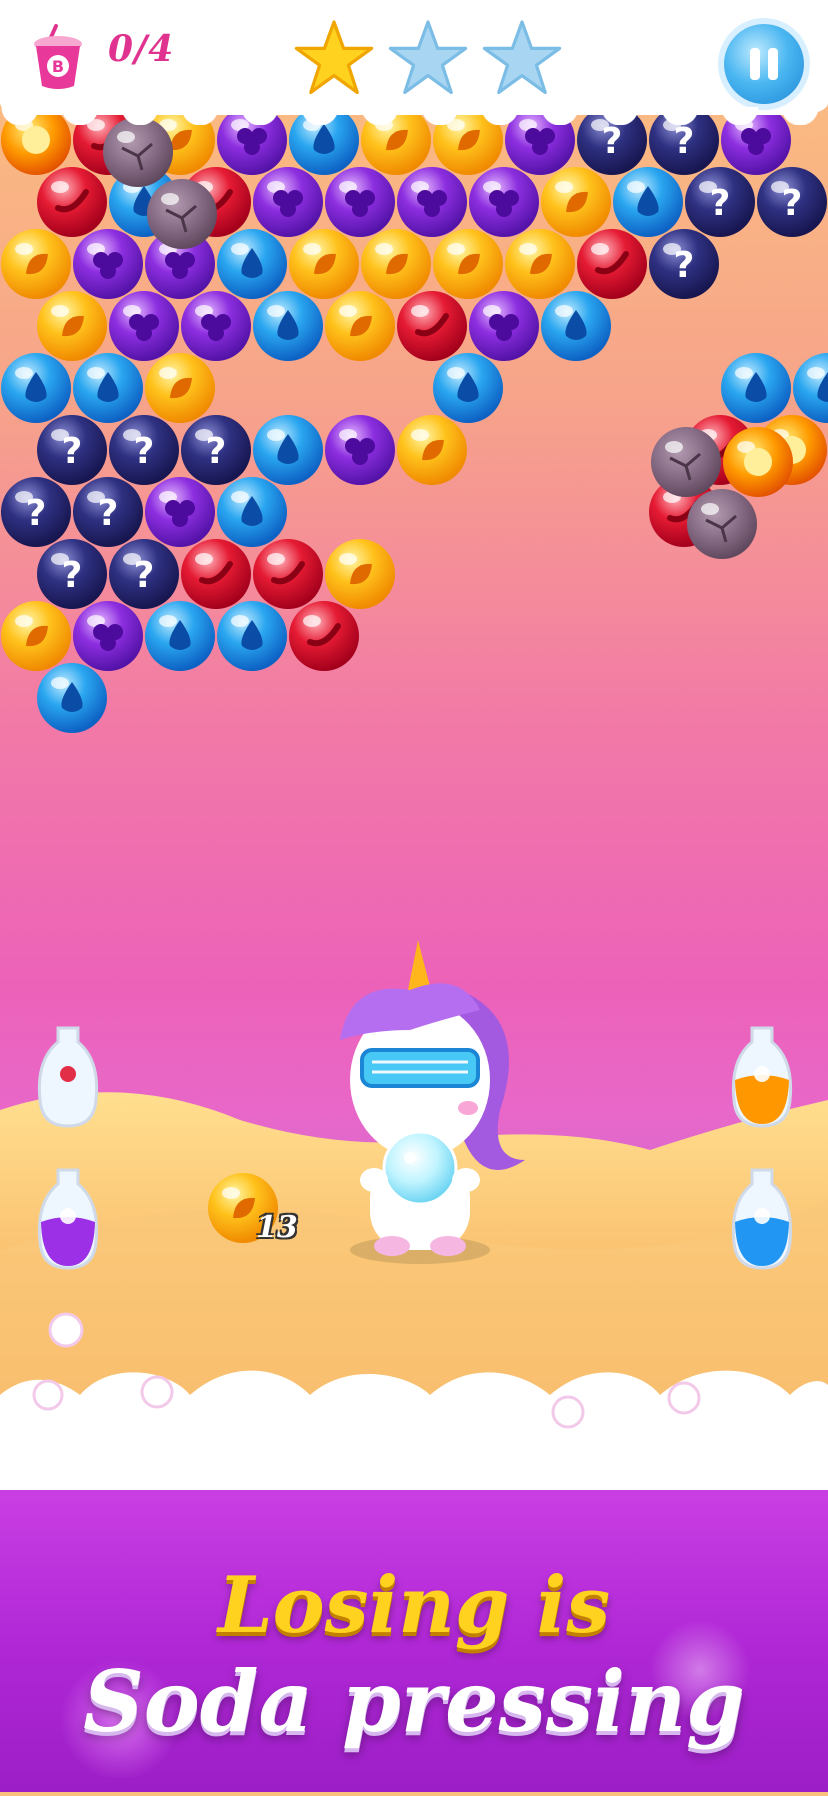  What do you see at coordinates (758, 462) in the screenshot?
I see `fire-bubble` at bounding box center [758, 462].